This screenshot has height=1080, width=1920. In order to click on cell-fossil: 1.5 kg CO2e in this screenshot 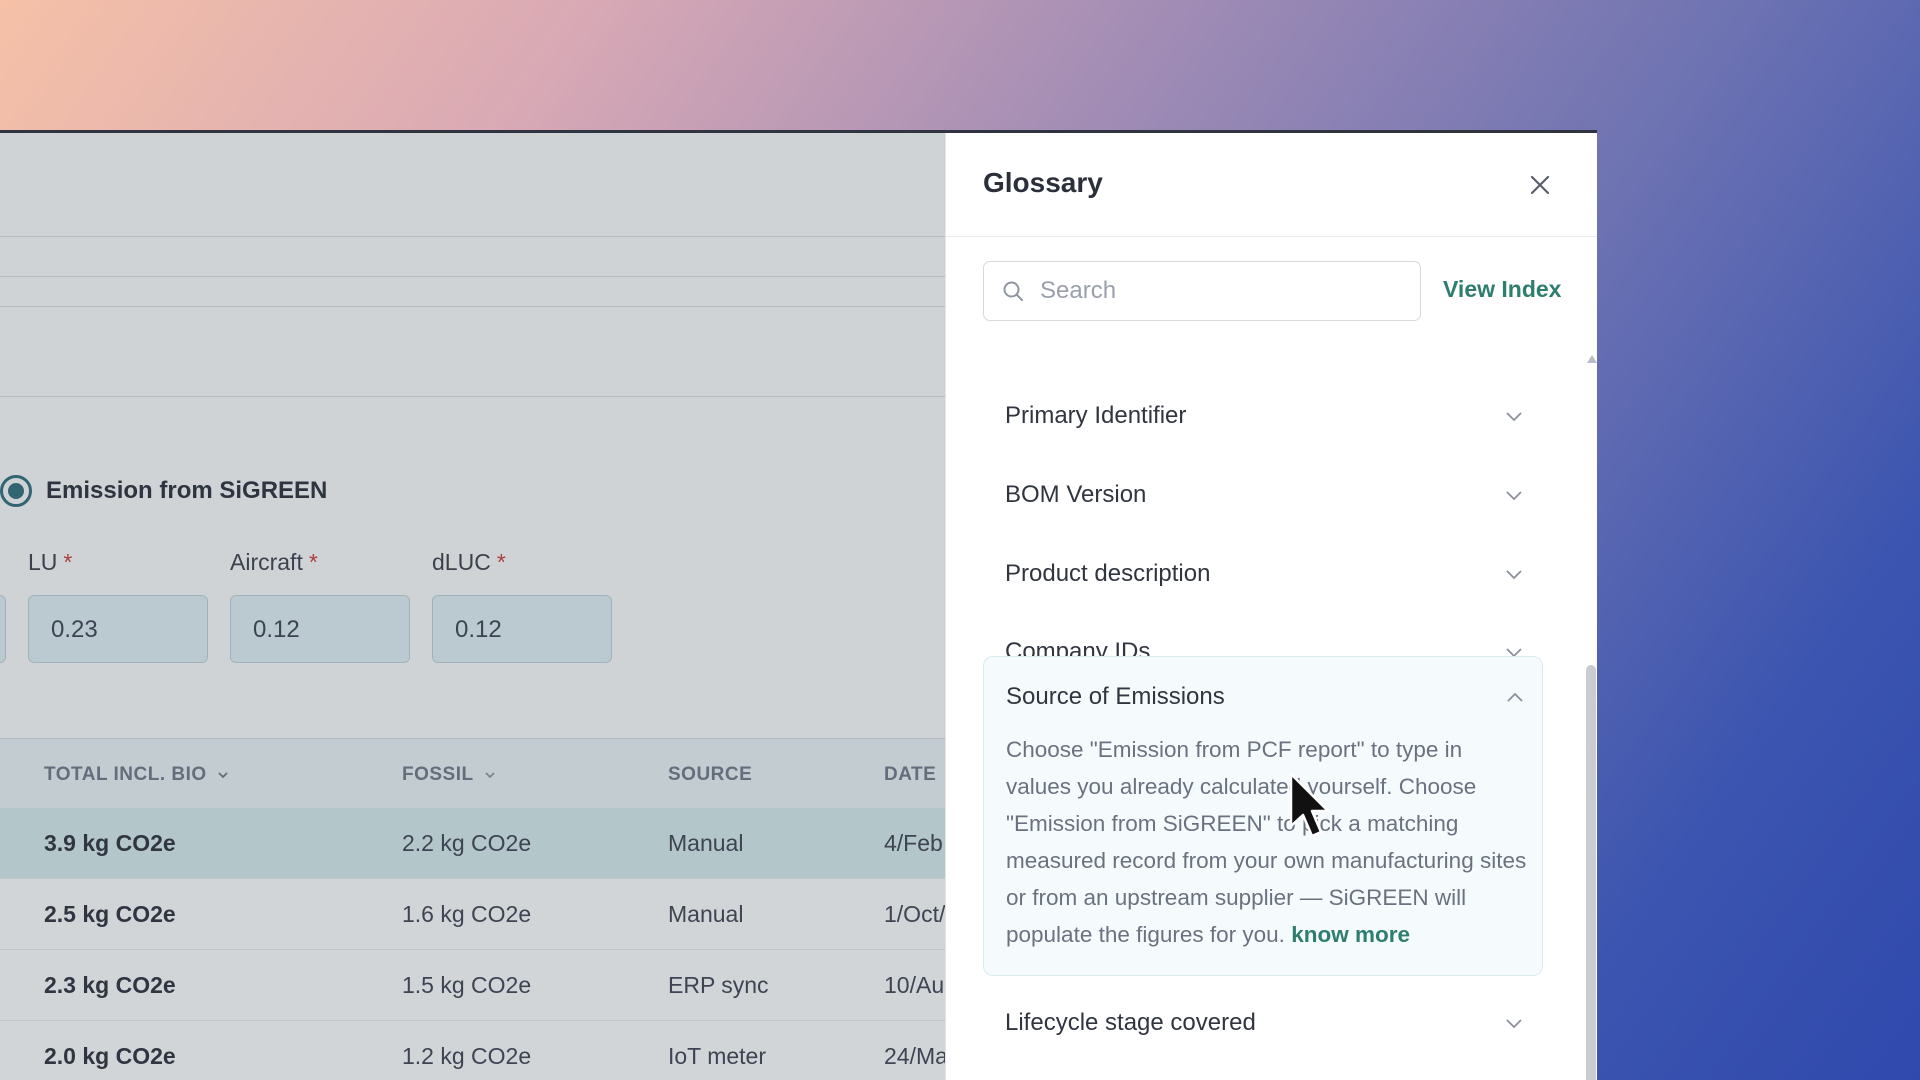, I will do `click(467, 985)`.